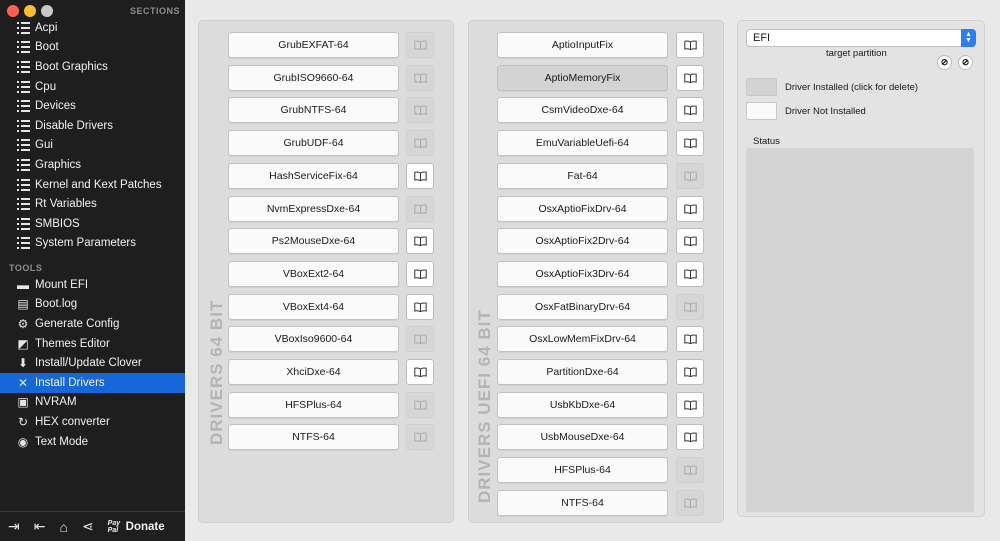 This screenshot has width=1000, height=541. What do you see at coordinates (14, 526) in the screenshot?
I see `sign-in-icon: ⇥` at bounding box center [14, 526].